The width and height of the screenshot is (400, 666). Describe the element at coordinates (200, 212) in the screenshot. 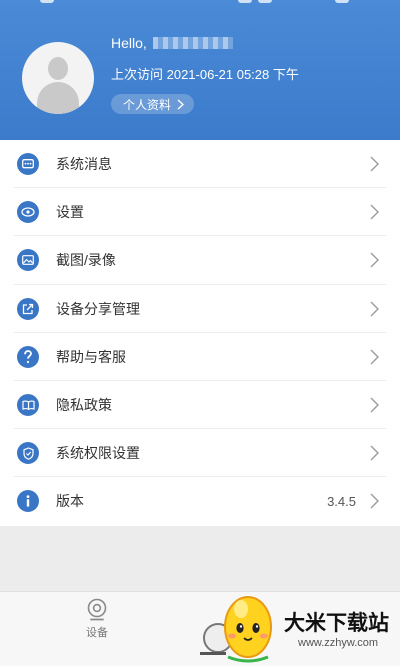

I see `menu-item-settings: 设置` at that location.